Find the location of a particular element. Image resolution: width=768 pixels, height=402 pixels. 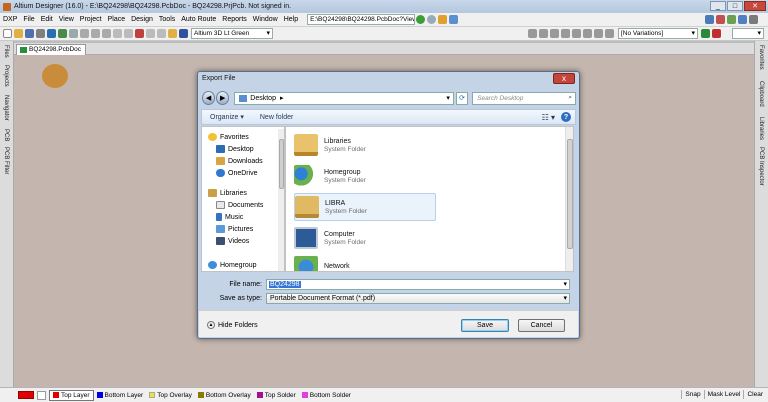

organize-button: Organize ▾ is located at coordinates (227, 117).